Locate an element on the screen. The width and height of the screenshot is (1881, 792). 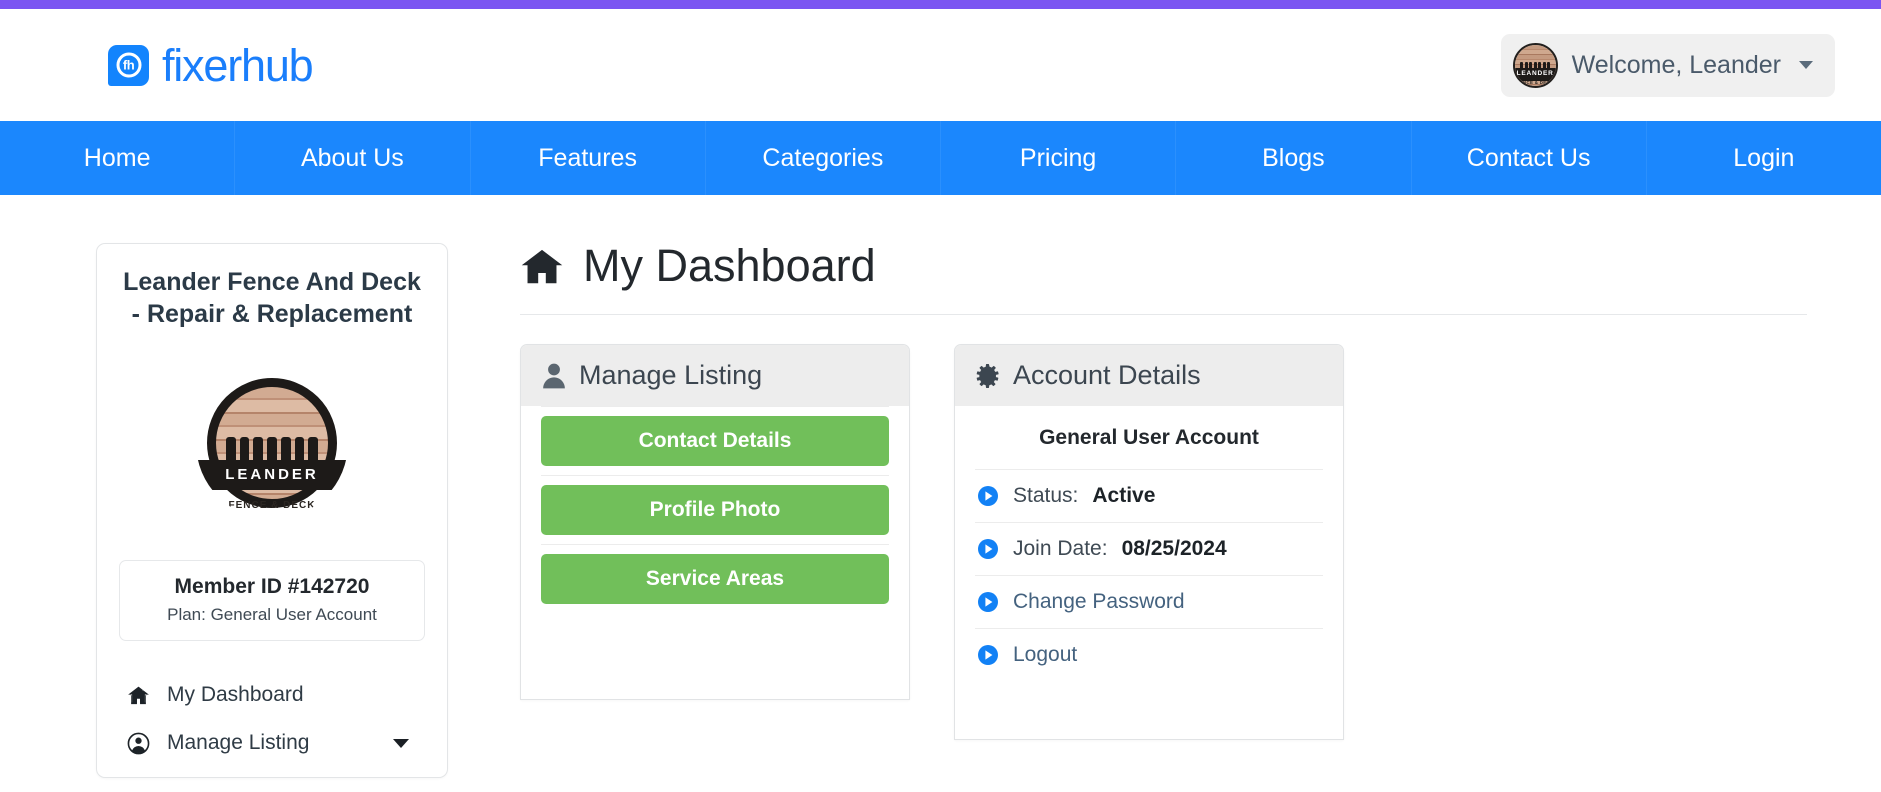
logo-name: LEANDER is located at coordinates (272, 475).